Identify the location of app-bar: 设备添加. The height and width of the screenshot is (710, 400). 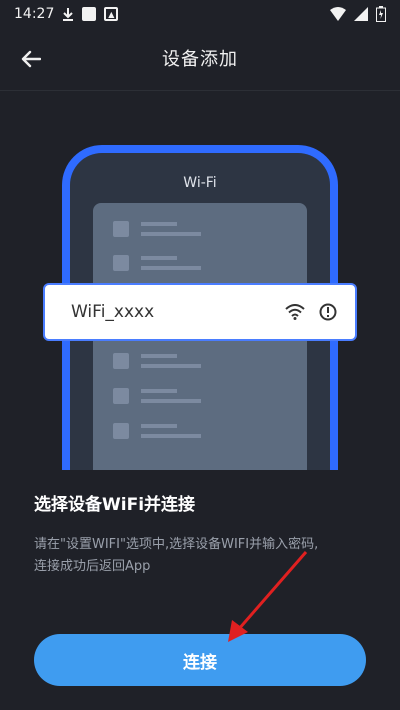
(200, 58).